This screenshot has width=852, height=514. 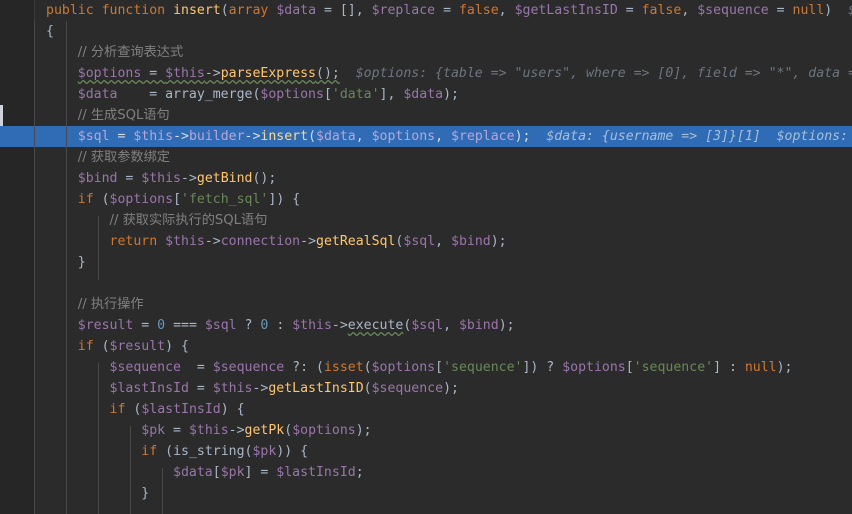 I want to click on code-token-kw: isset, so click(x=343, y=367).